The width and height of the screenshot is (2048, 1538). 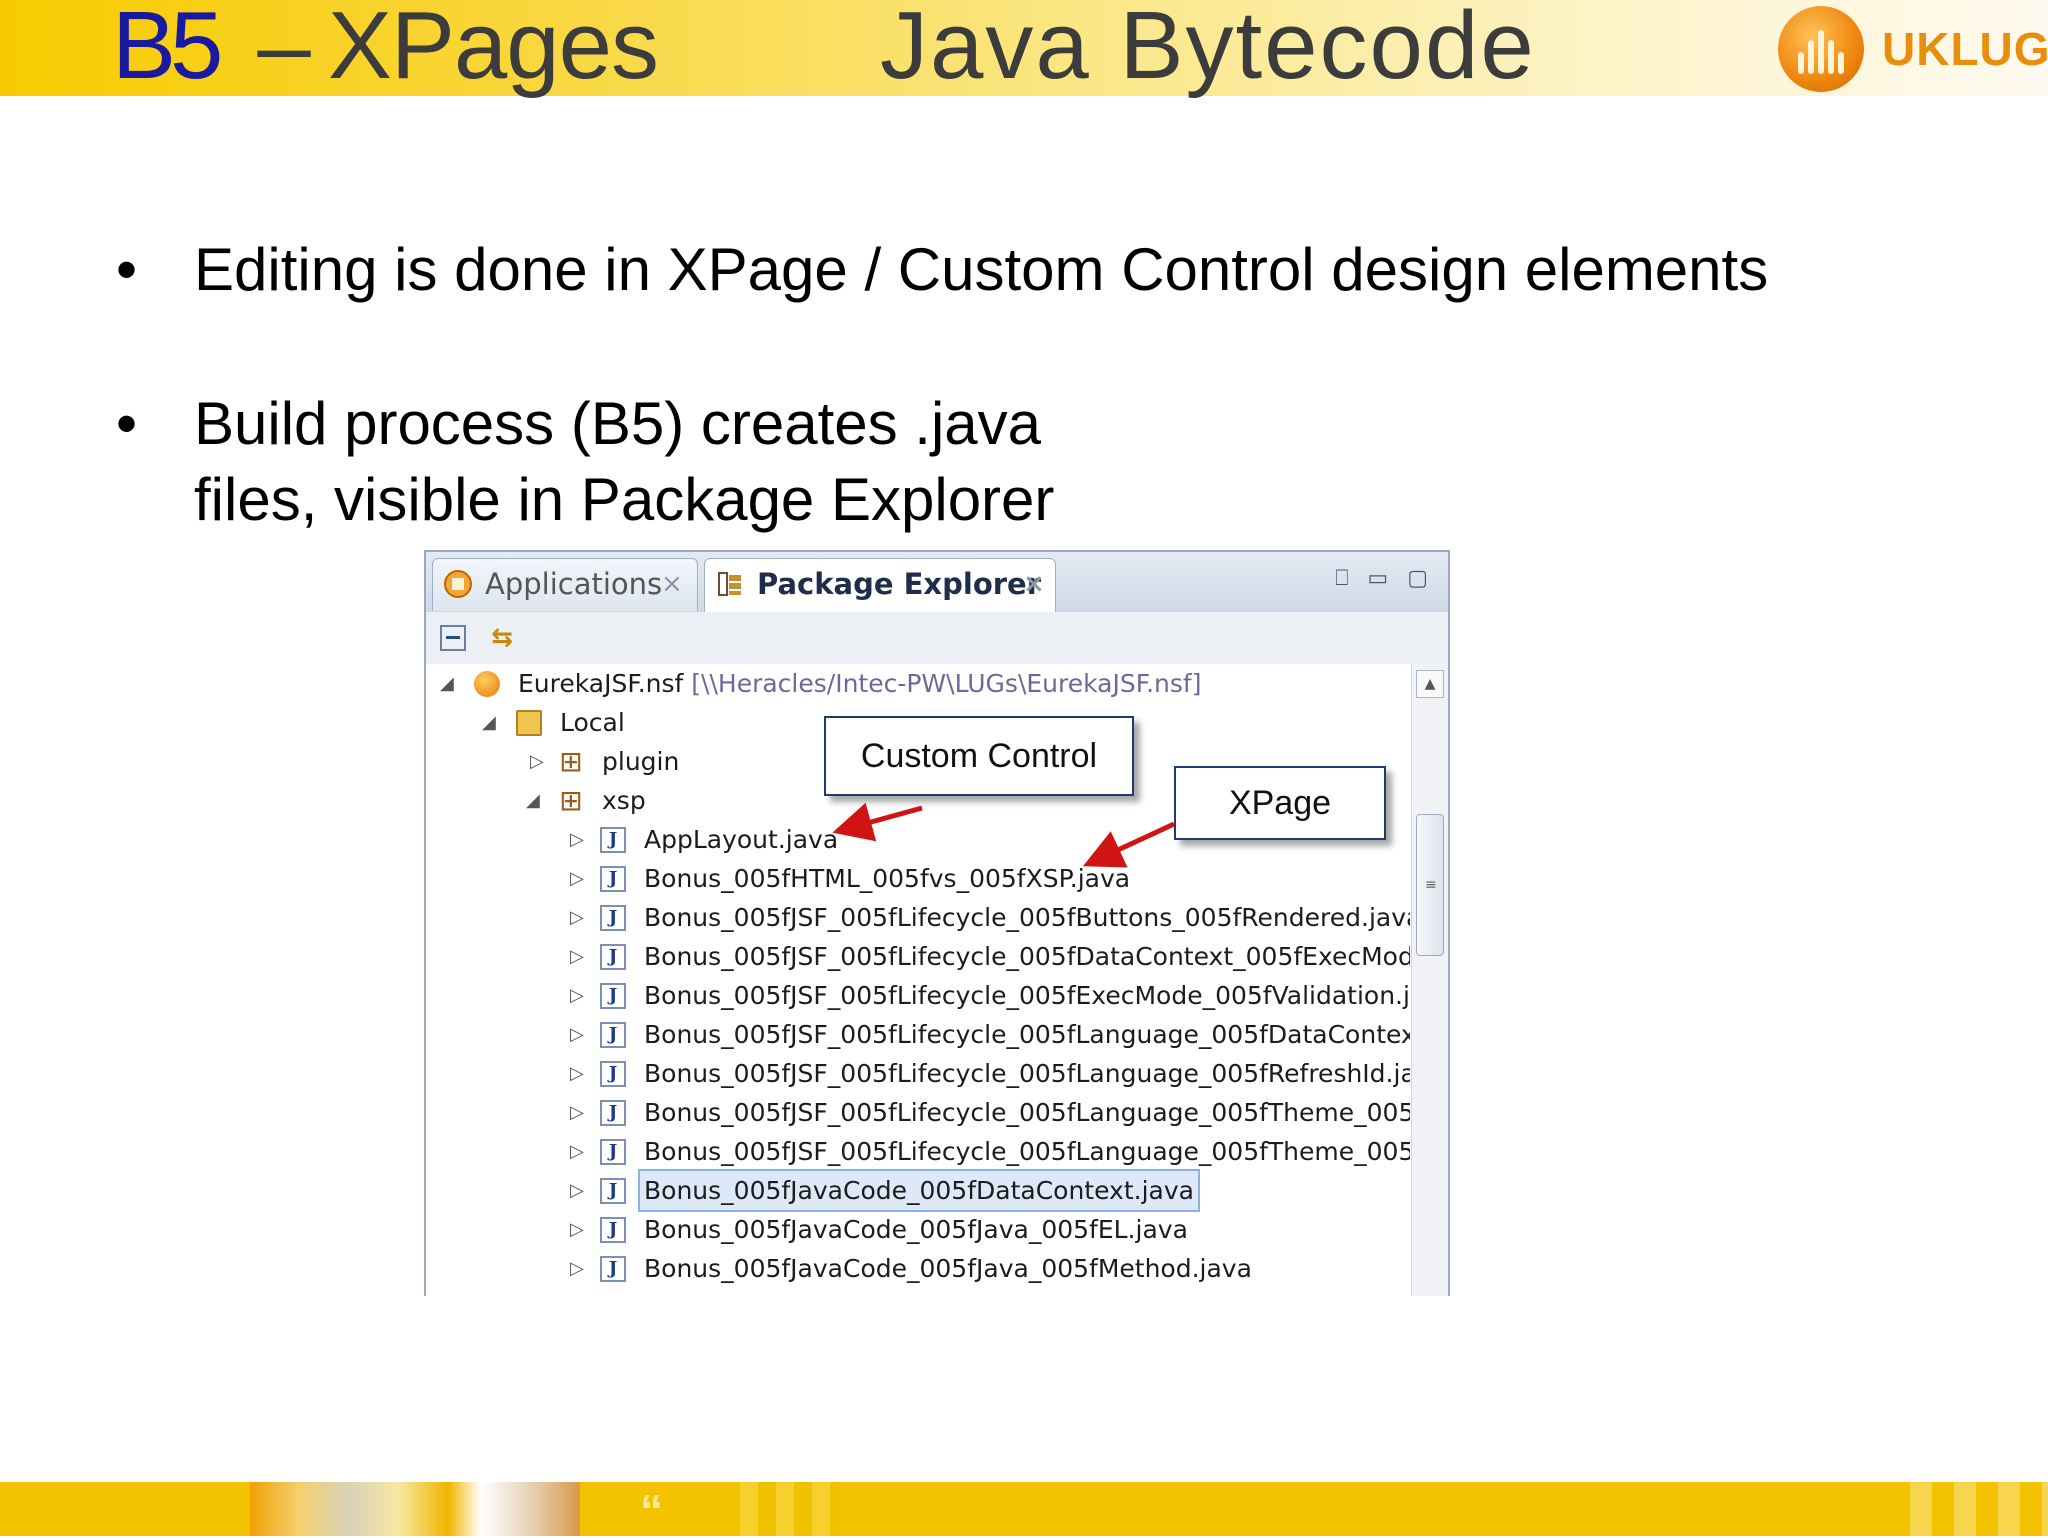 I want to click on java-file-label: Bonus_005fHTML_005fvs_005fXSP.java, so click(x=887, y=878).